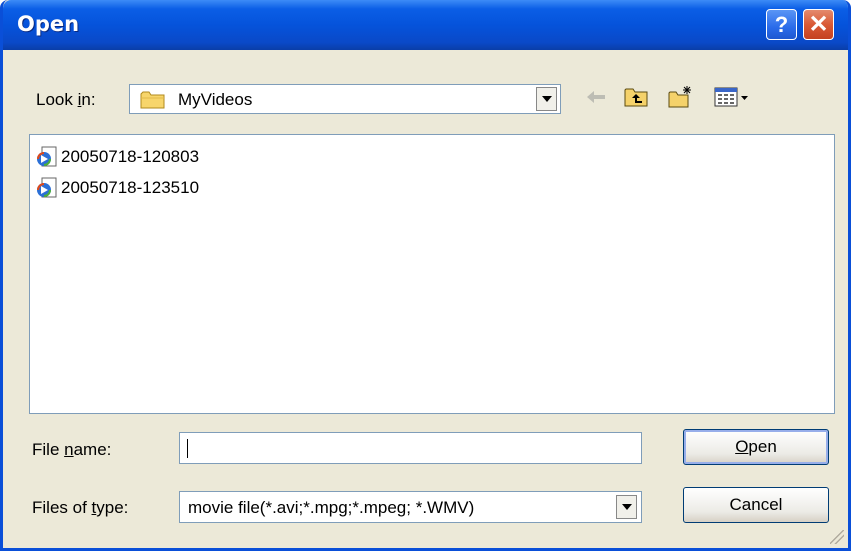 This screenshot has width=851, height=551. What do you see at coordinates (425, 25) in the screenshot?
I see `title-bar: Open ? ✕` at bounding box center [425, 25].